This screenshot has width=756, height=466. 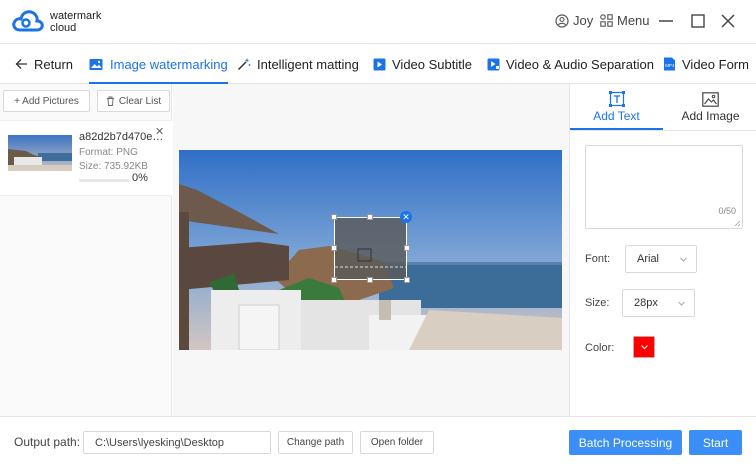 I want to click on tab-divider, so click(x=663, y=130).